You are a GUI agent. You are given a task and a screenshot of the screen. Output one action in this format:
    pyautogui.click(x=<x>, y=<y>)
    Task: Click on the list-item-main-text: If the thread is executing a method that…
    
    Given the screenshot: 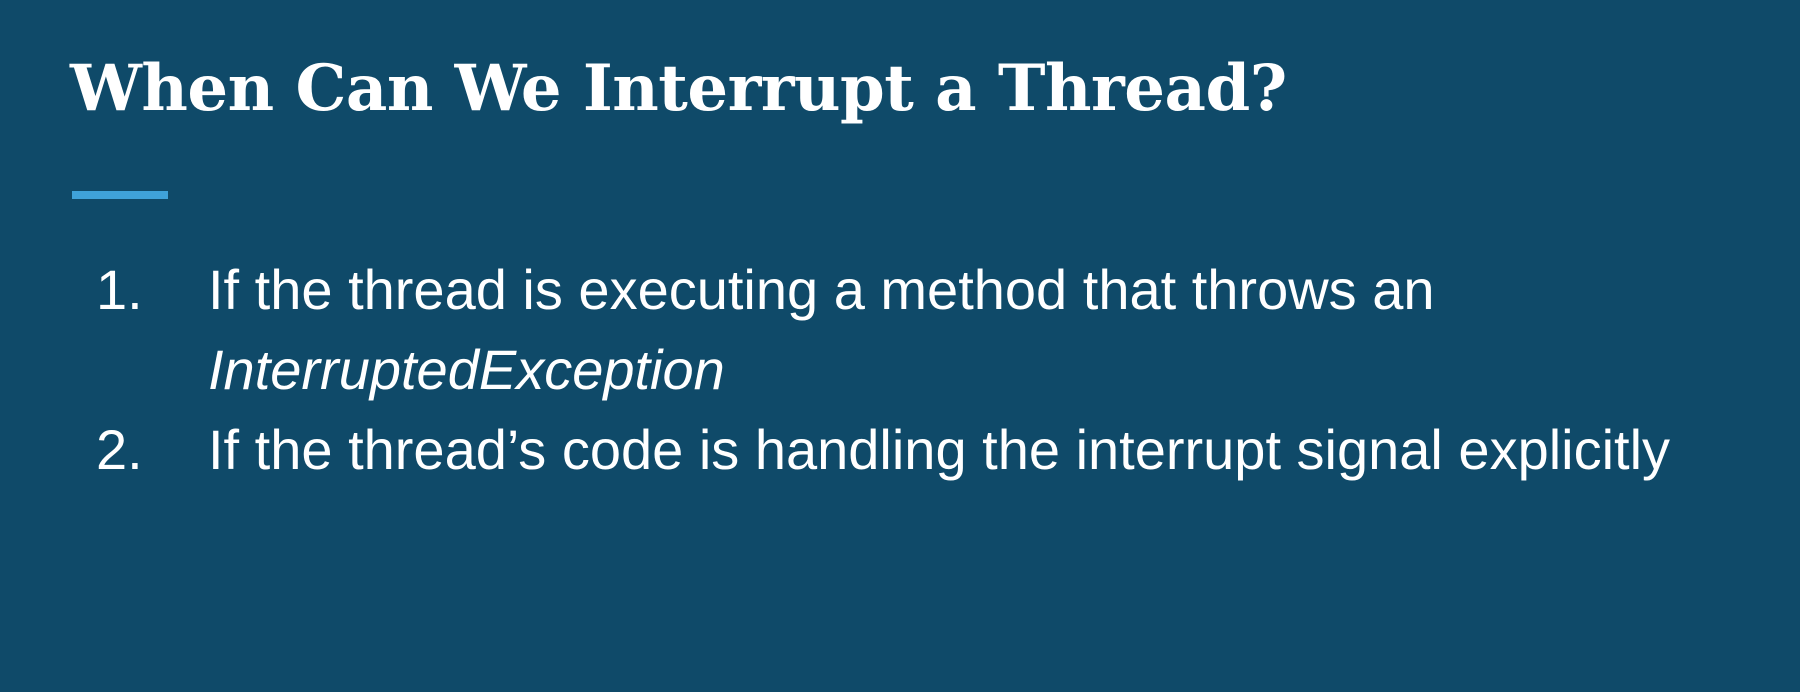 What is the action you would take?
    pyautogui.click(x=821, y=289)
    